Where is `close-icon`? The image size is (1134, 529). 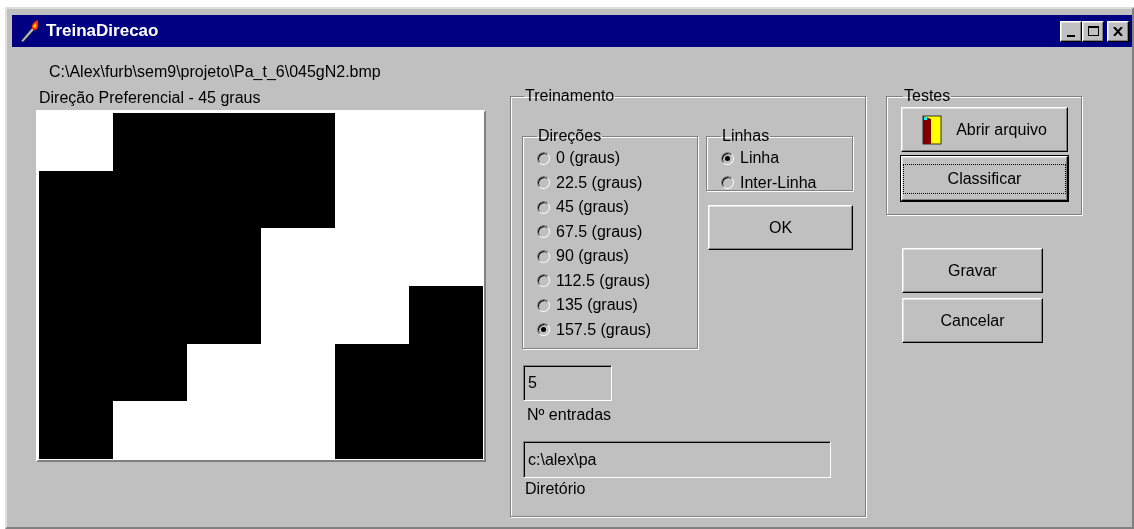
close-icon is located at coordinates (1118, 31).